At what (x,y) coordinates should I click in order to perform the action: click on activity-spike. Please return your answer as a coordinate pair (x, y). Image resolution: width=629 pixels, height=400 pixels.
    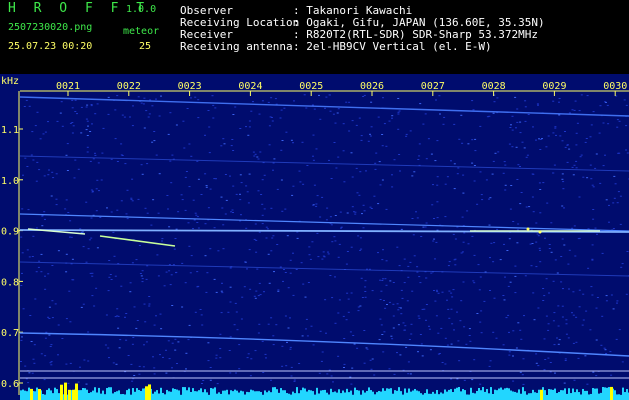
    Looking at the image, I should click on (31, 394).